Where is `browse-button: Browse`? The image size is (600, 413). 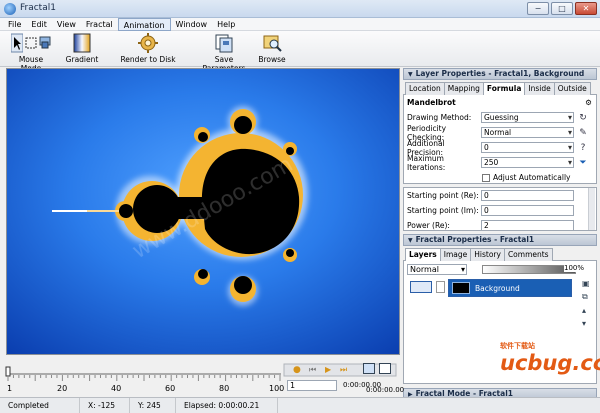 browse-button: Browse is located at coordinates (272, 48).